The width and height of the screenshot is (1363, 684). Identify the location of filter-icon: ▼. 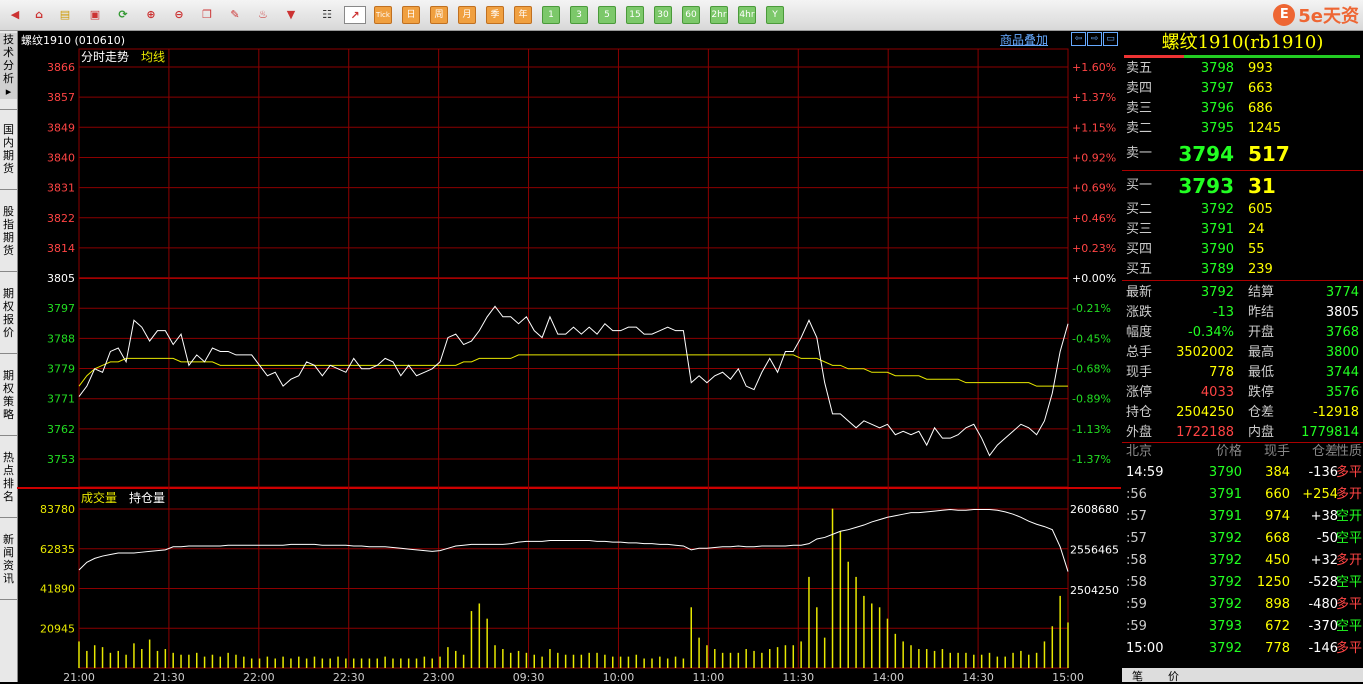
(291, 15).